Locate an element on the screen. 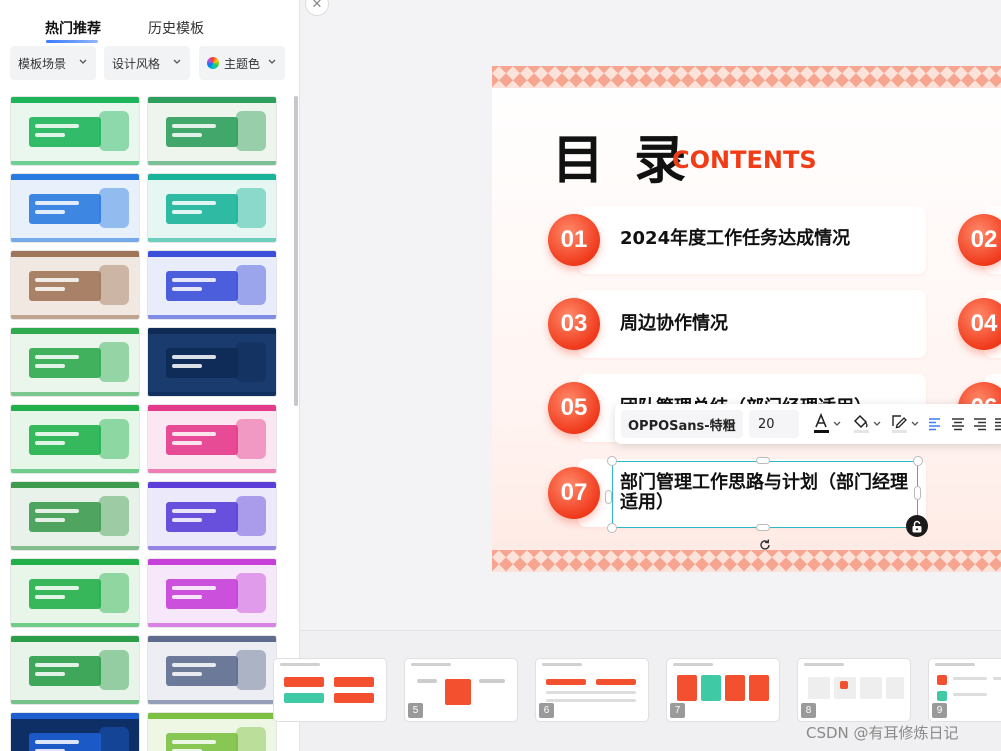 The width and height of the screenshot is (1001, 751). fill-color-button is located at coordinates (867, 424).